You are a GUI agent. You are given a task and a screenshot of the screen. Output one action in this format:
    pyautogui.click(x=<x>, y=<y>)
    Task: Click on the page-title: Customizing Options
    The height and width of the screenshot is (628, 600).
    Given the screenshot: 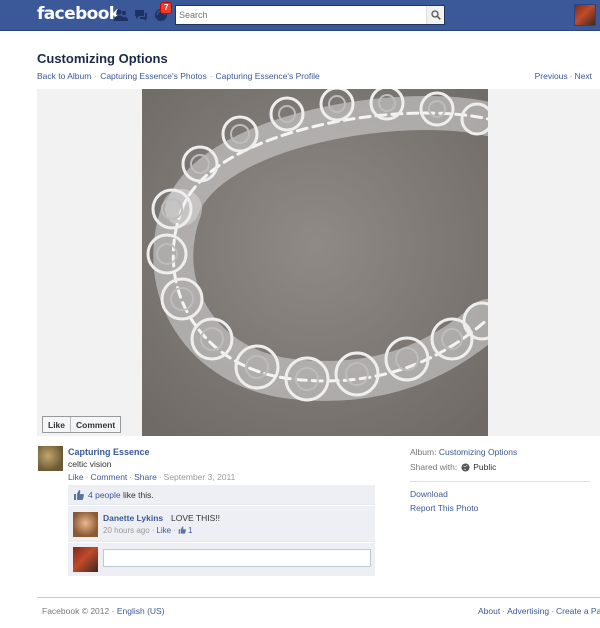 What is the action you would take?
    pyautogui.click(x=102, y=58)
    